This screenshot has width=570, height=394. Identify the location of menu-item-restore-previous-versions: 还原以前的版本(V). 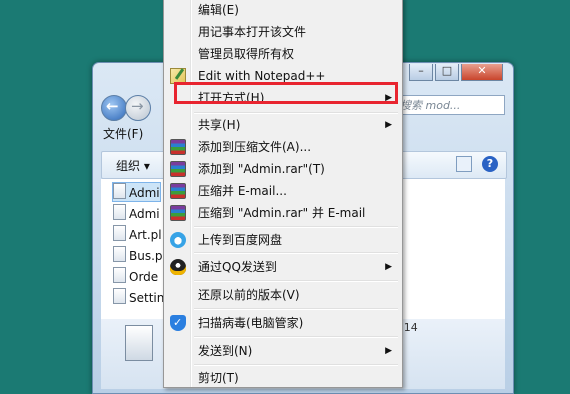
(282, 295).